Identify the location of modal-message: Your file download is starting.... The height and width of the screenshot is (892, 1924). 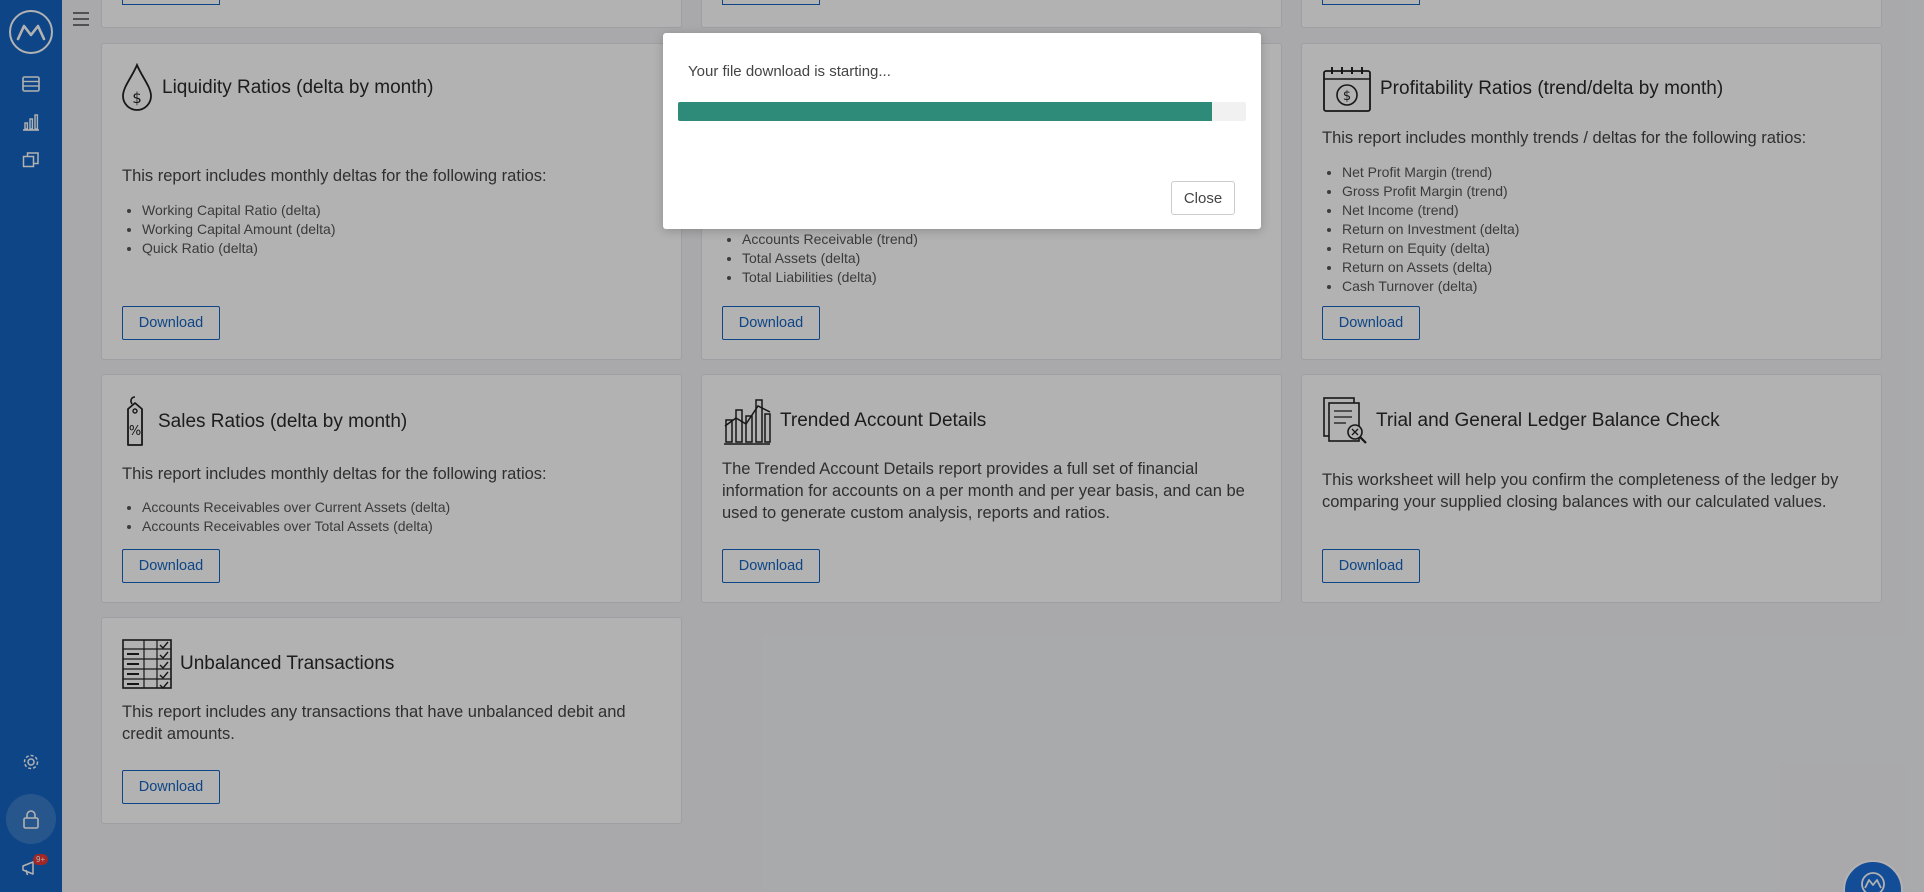
(789, 71).